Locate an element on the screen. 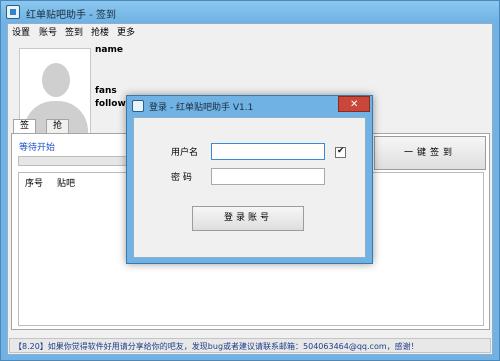 This screenshot has height=361, width=500. menu-item-account: 账号 is located at coordinates (48, 31).